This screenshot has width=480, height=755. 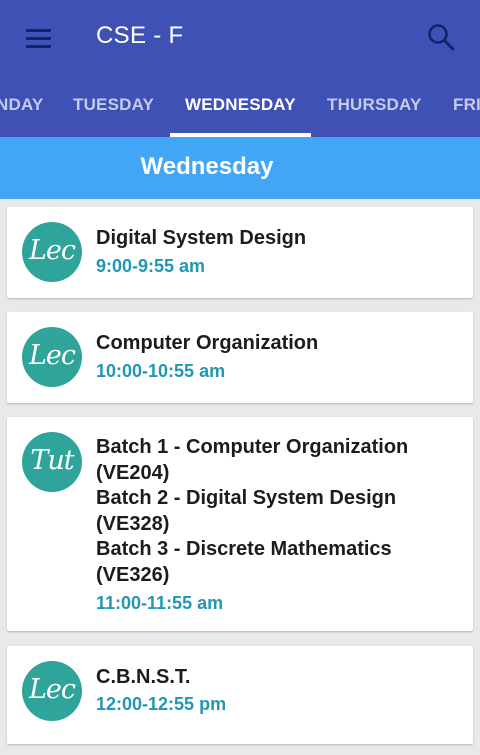 I want to click on app-title: CSE - F, so click(x=140, y=35).